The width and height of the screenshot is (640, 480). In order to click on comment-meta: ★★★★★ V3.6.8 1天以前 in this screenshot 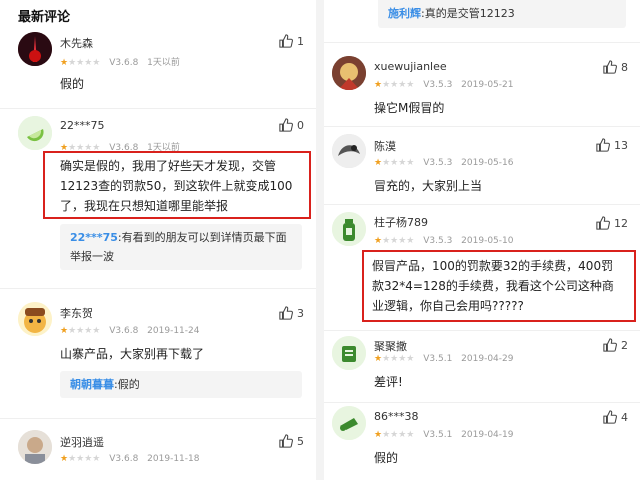, I will do `click(120, 61)`.